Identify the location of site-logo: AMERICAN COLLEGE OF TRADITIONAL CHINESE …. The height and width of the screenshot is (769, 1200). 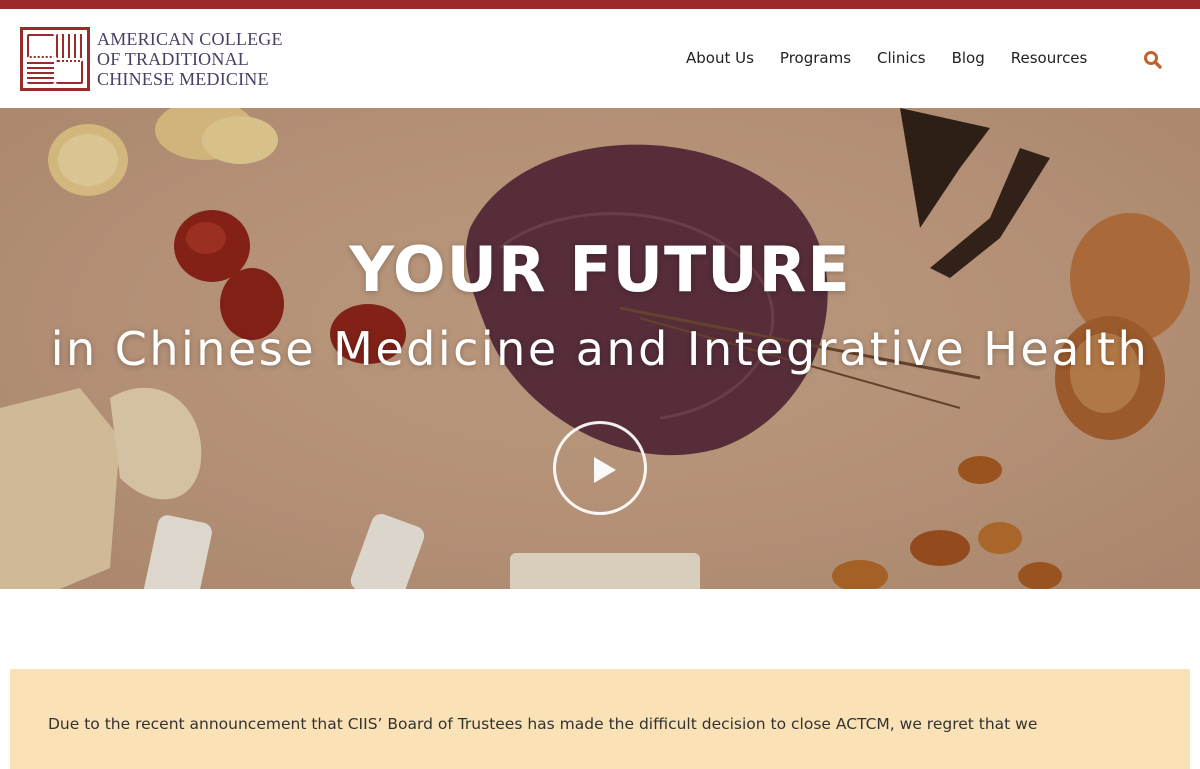
(151, 59).